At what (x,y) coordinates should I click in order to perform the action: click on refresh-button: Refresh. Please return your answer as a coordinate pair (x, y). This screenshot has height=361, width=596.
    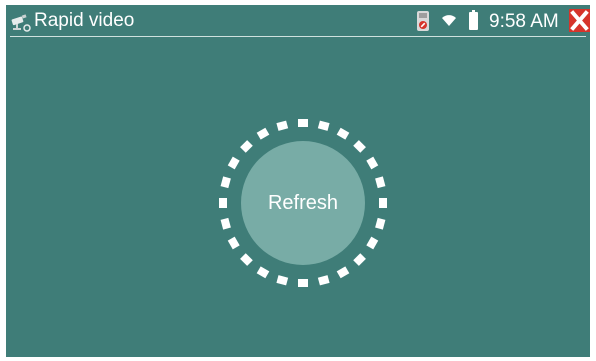
    Looking at the image, I should click on (303, 203).